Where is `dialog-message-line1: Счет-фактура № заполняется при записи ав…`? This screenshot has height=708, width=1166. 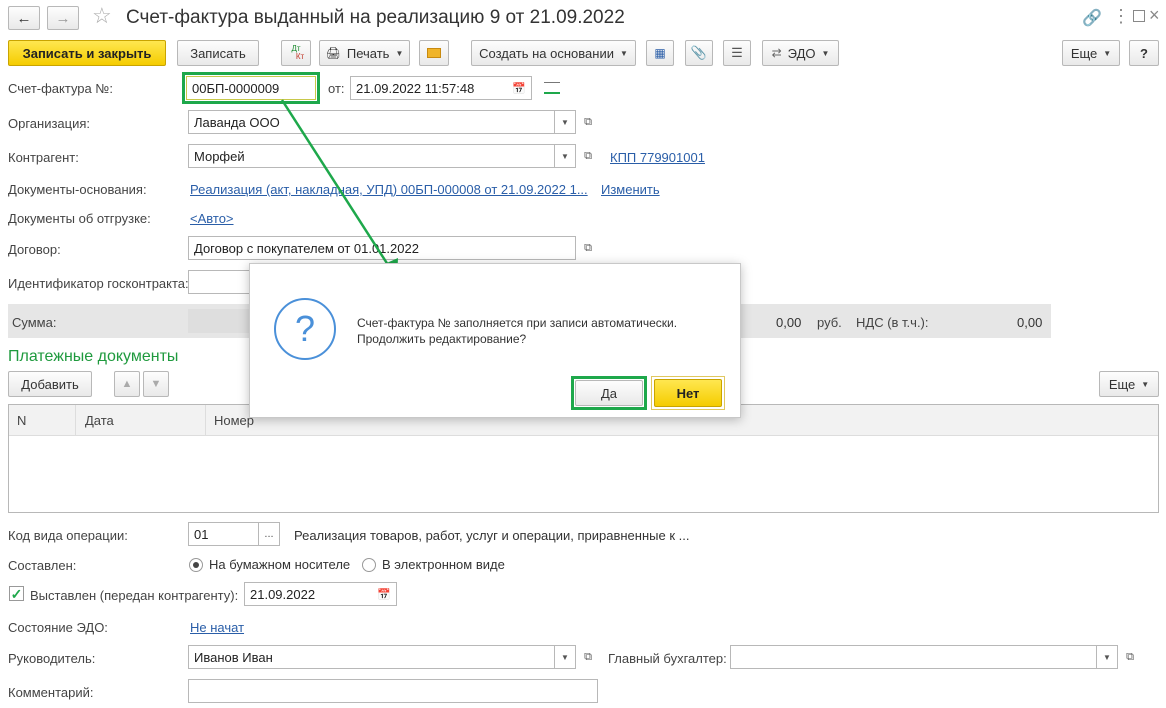
dialog-message-line1: Счет-фактура № заполняется при записи ав… is located at coordinates (517, 323).